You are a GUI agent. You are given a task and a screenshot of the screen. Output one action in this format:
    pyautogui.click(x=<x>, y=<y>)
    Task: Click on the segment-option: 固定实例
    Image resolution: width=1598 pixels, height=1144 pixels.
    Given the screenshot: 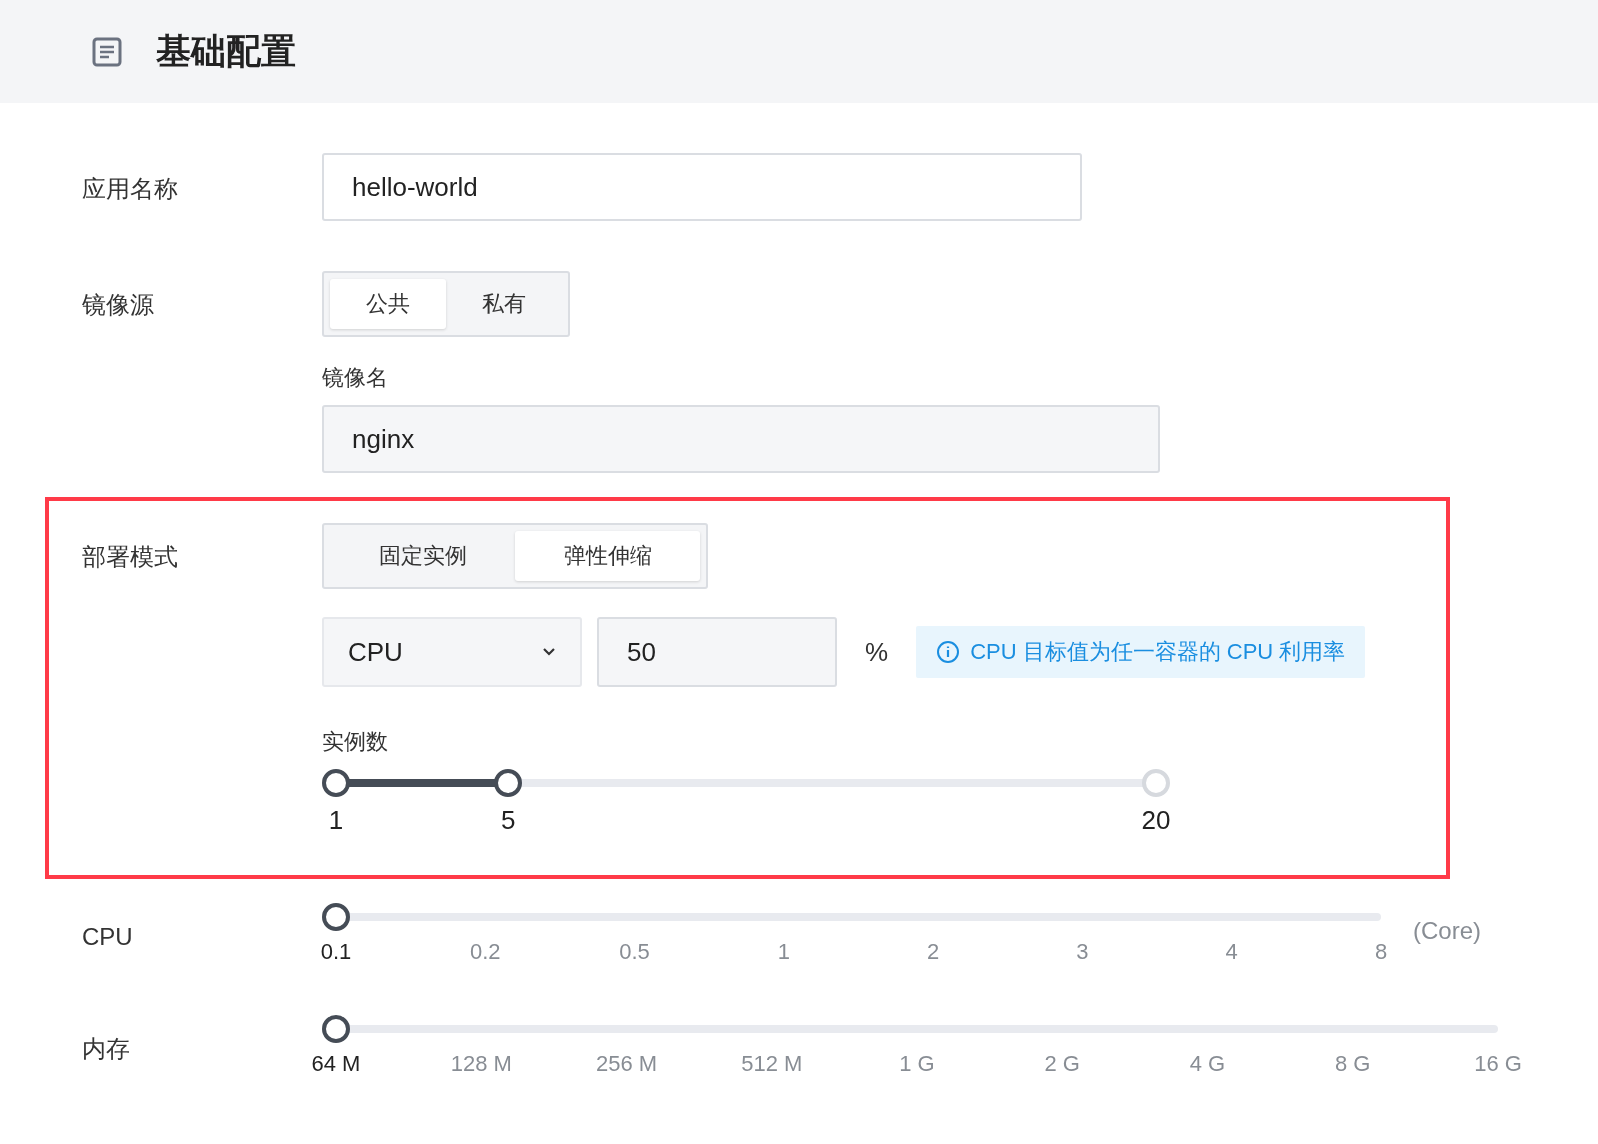 What is the action you would take?
    pyautogui.click(x=422, y=556)
    